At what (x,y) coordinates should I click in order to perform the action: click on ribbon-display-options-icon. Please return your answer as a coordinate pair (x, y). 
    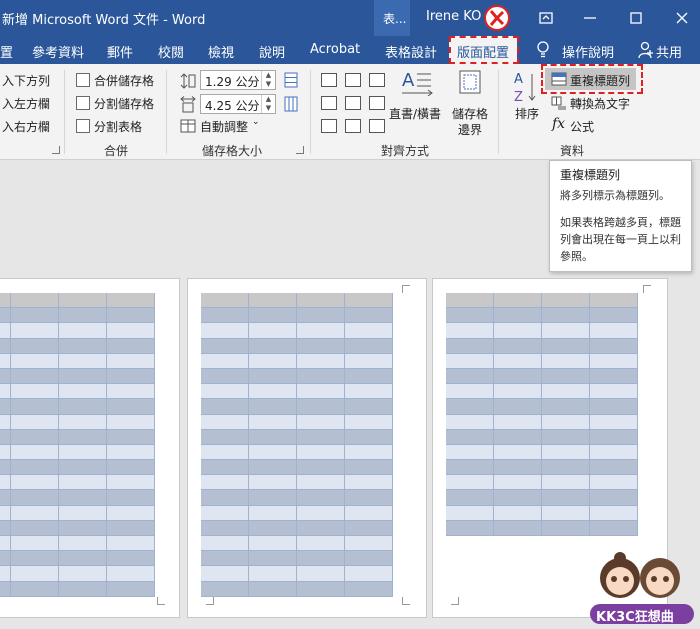
    Looking at the image, I should click on (546, 18).